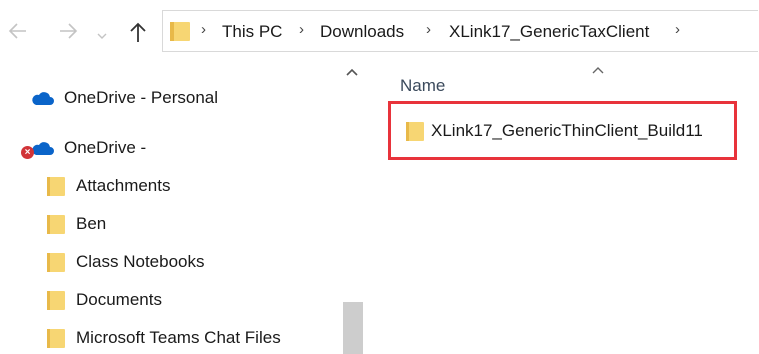  What do you see at coordinates (119, 299) in the screenshot?
I see `nav-item-label: Documents` at bounding box center [119, 299].